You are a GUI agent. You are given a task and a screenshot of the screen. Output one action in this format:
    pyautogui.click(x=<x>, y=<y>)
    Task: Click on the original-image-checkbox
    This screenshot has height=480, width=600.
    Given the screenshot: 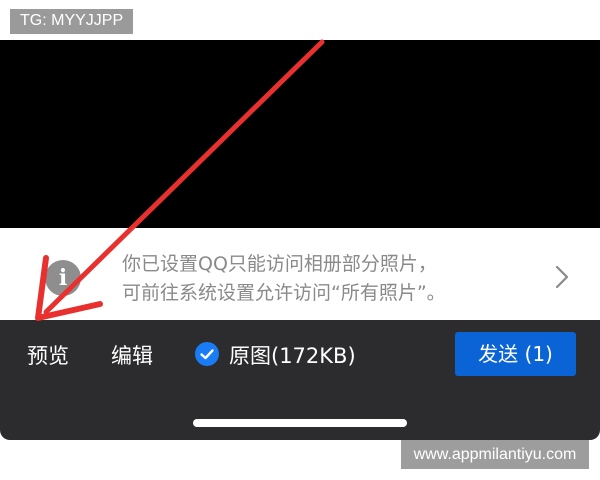 What is the action you would take?
    pyautogui.click(x=207, y=354)
    